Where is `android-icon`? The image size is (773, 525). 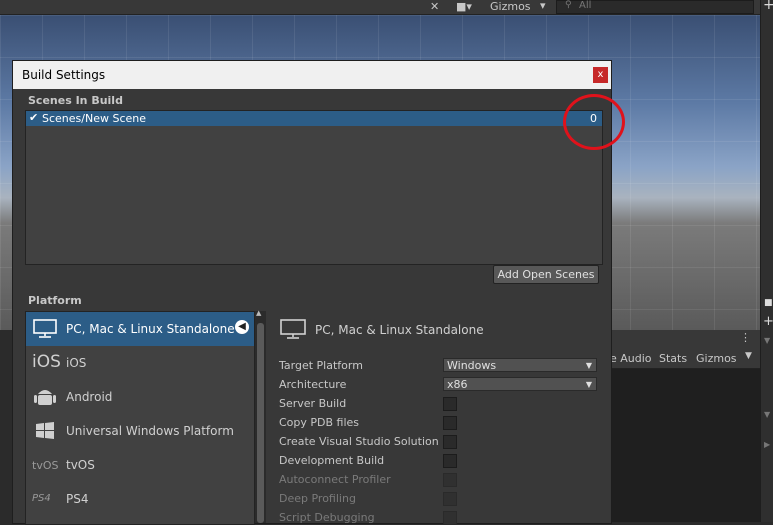
android-icon is located at coordinates (46, 397).